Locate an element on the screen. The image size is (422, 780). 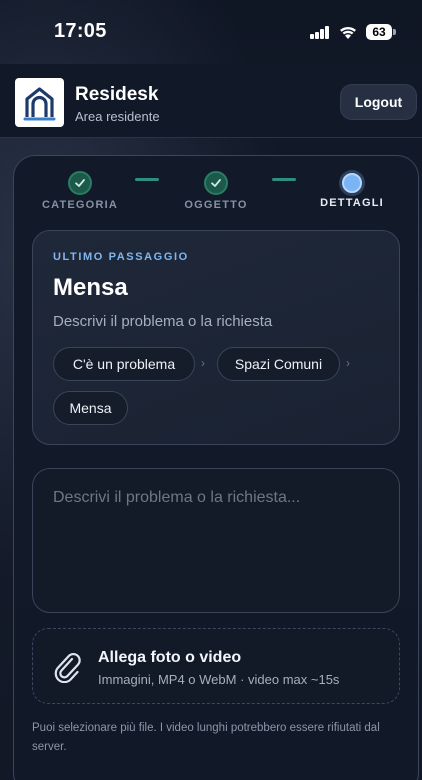
step-oggetto-check-icon is located at coordinates (216, 183).